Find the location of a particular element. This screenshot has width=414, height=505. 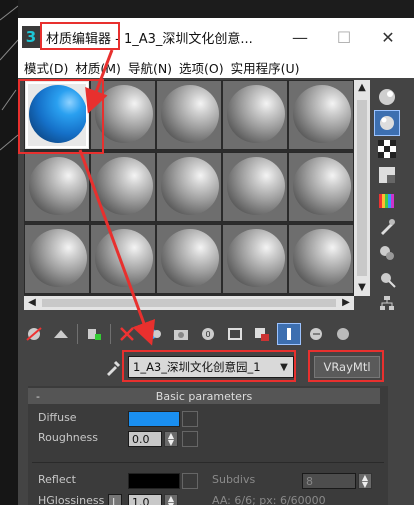

sample-type-icon is located at coordinates (387, 97).